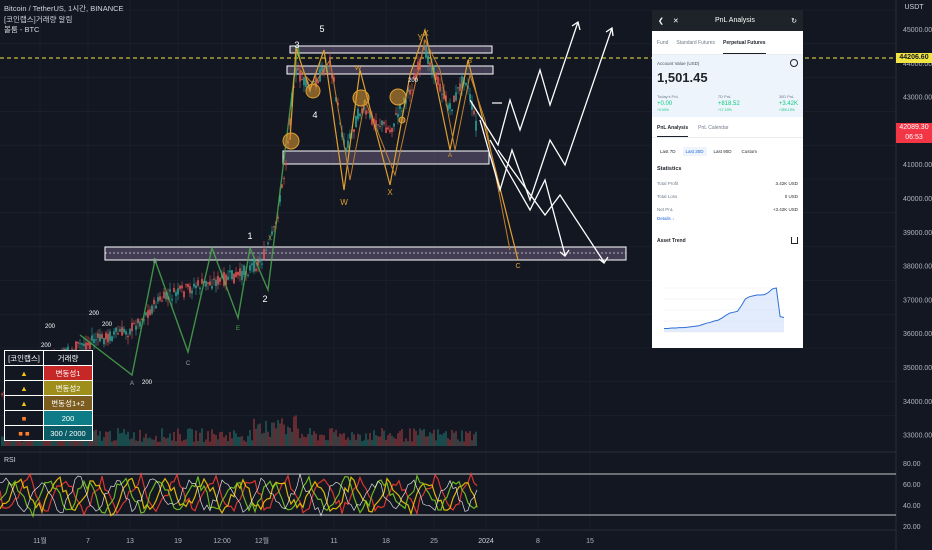 Image resolution: width=932 pixels, height=550 pixels. Describe the element at coordinates (786, 183) in the screenshot. I see `stat-value: 3.42K USD` at that location.